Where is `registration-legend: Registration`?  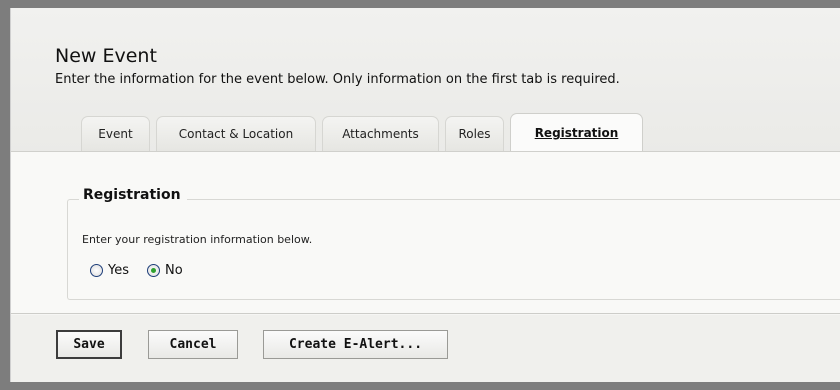
registration-legend: Registration is located at coordinates (133, 195).